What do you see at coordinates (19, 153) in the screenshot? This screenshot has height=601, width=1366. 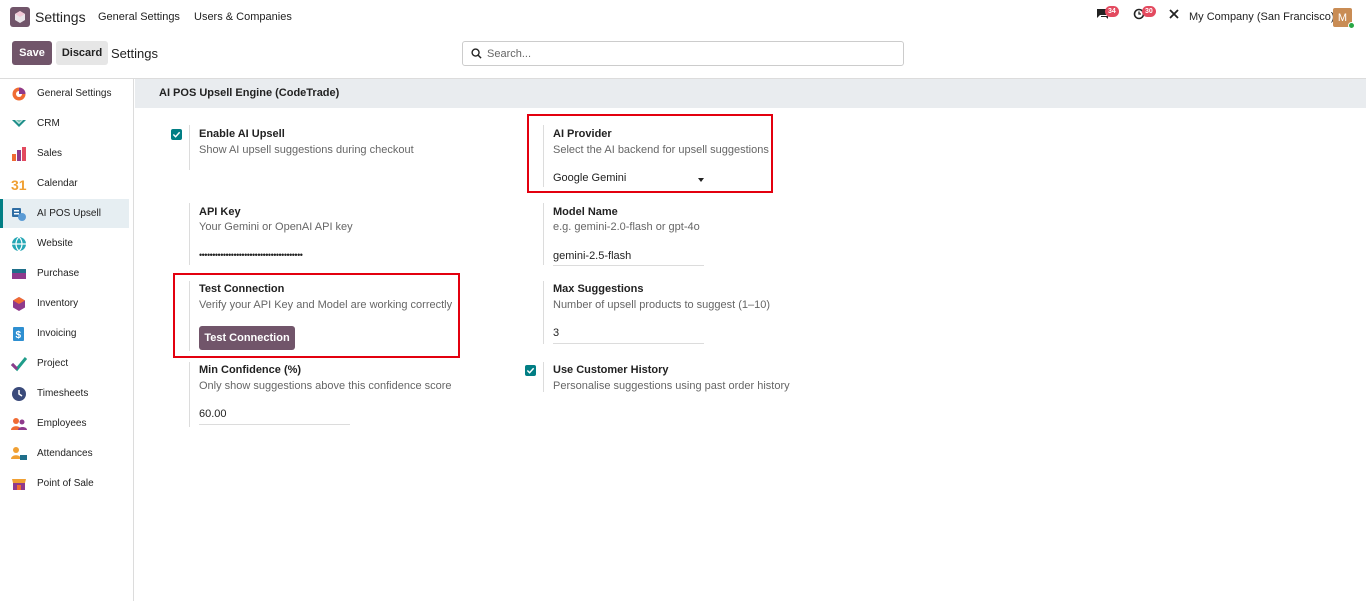 I see `sales-icon` at bounding box center [19, 153].